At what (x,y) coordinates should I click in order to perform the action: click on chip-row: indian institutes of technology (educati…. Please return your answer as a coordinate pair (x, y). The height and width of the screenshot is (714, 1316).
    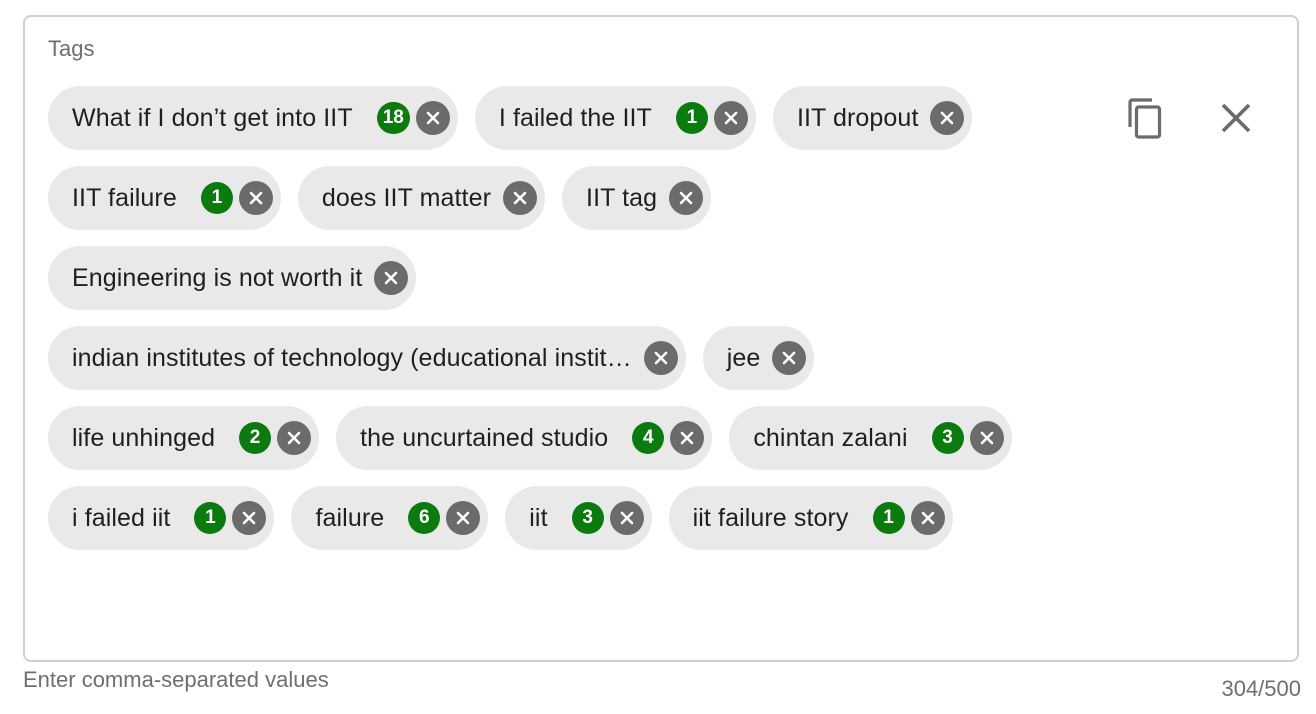
    Looking at the image, I should click on (568, 358).